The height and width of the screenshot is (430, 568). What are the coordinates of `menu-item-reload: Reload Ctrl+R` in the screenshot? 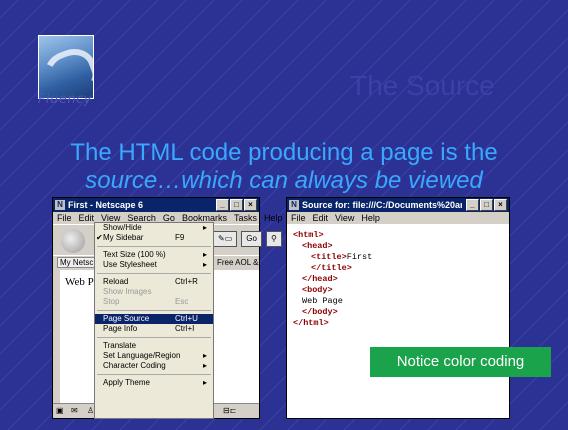 It's located at (154, 282).